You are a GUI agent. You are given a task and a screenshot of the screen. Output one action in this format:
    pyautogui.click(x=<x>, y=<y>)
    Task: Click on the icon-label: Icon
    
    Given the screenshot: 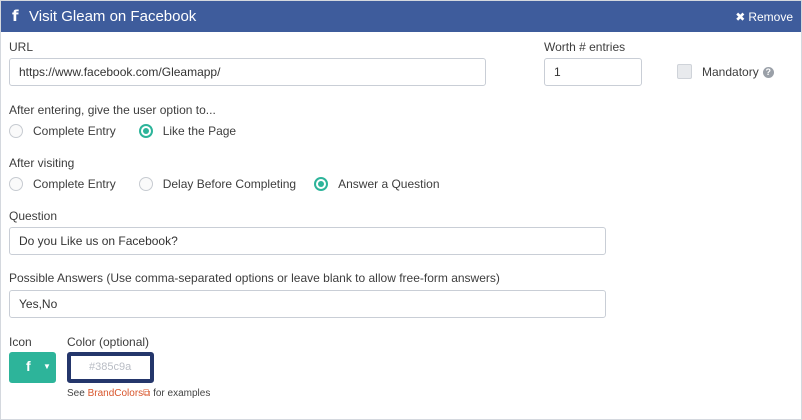 What is the action you would take?
    pyautogui.click(x=20, y=342)
    